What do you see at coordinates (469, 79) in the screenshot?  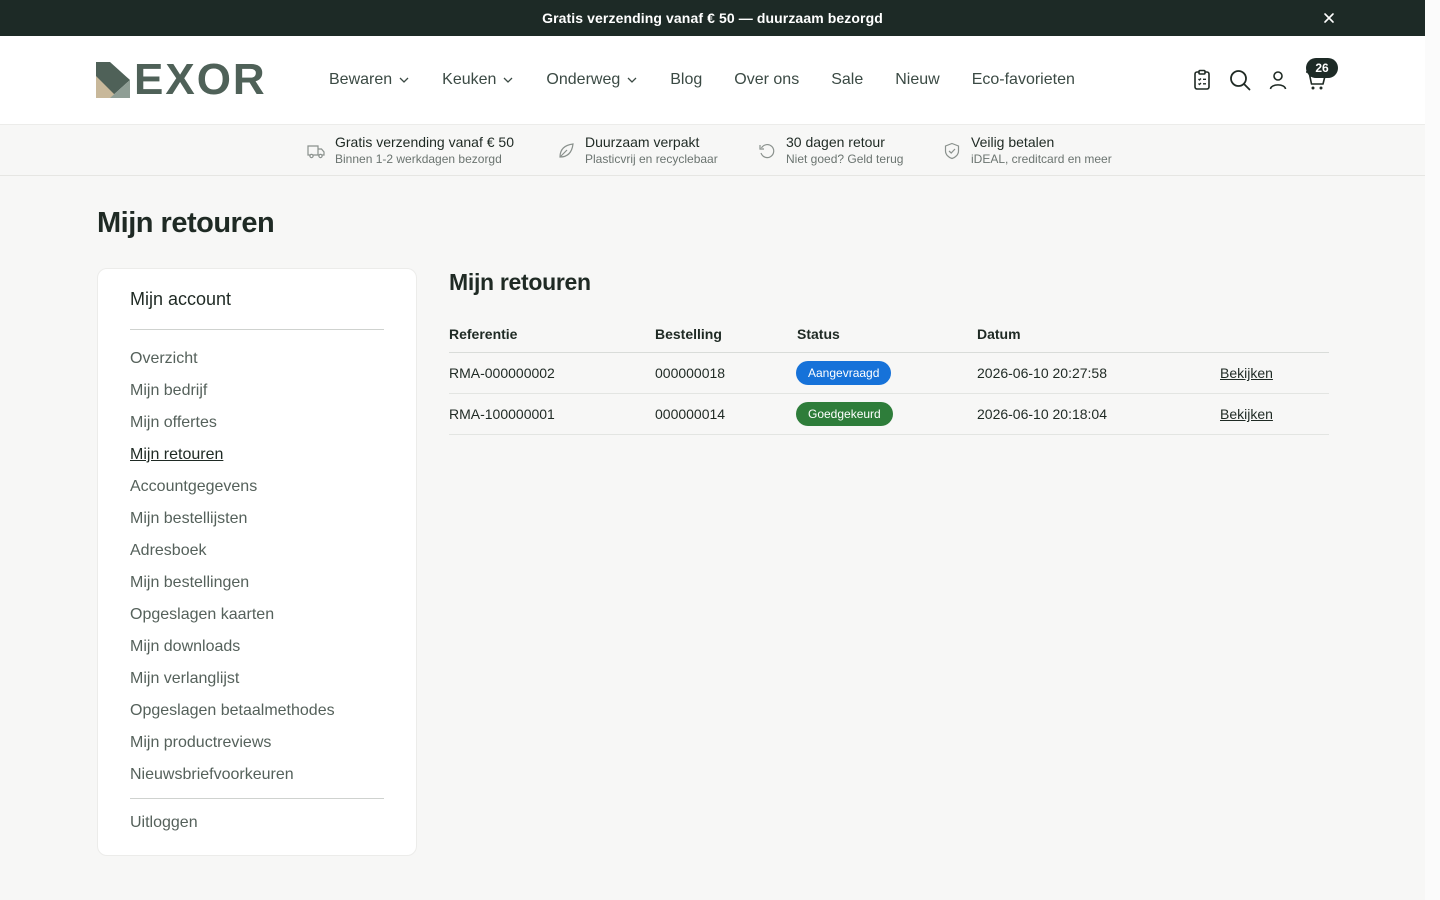 I see `nav-item-label: Keuken` at bounding box center [469, 79].